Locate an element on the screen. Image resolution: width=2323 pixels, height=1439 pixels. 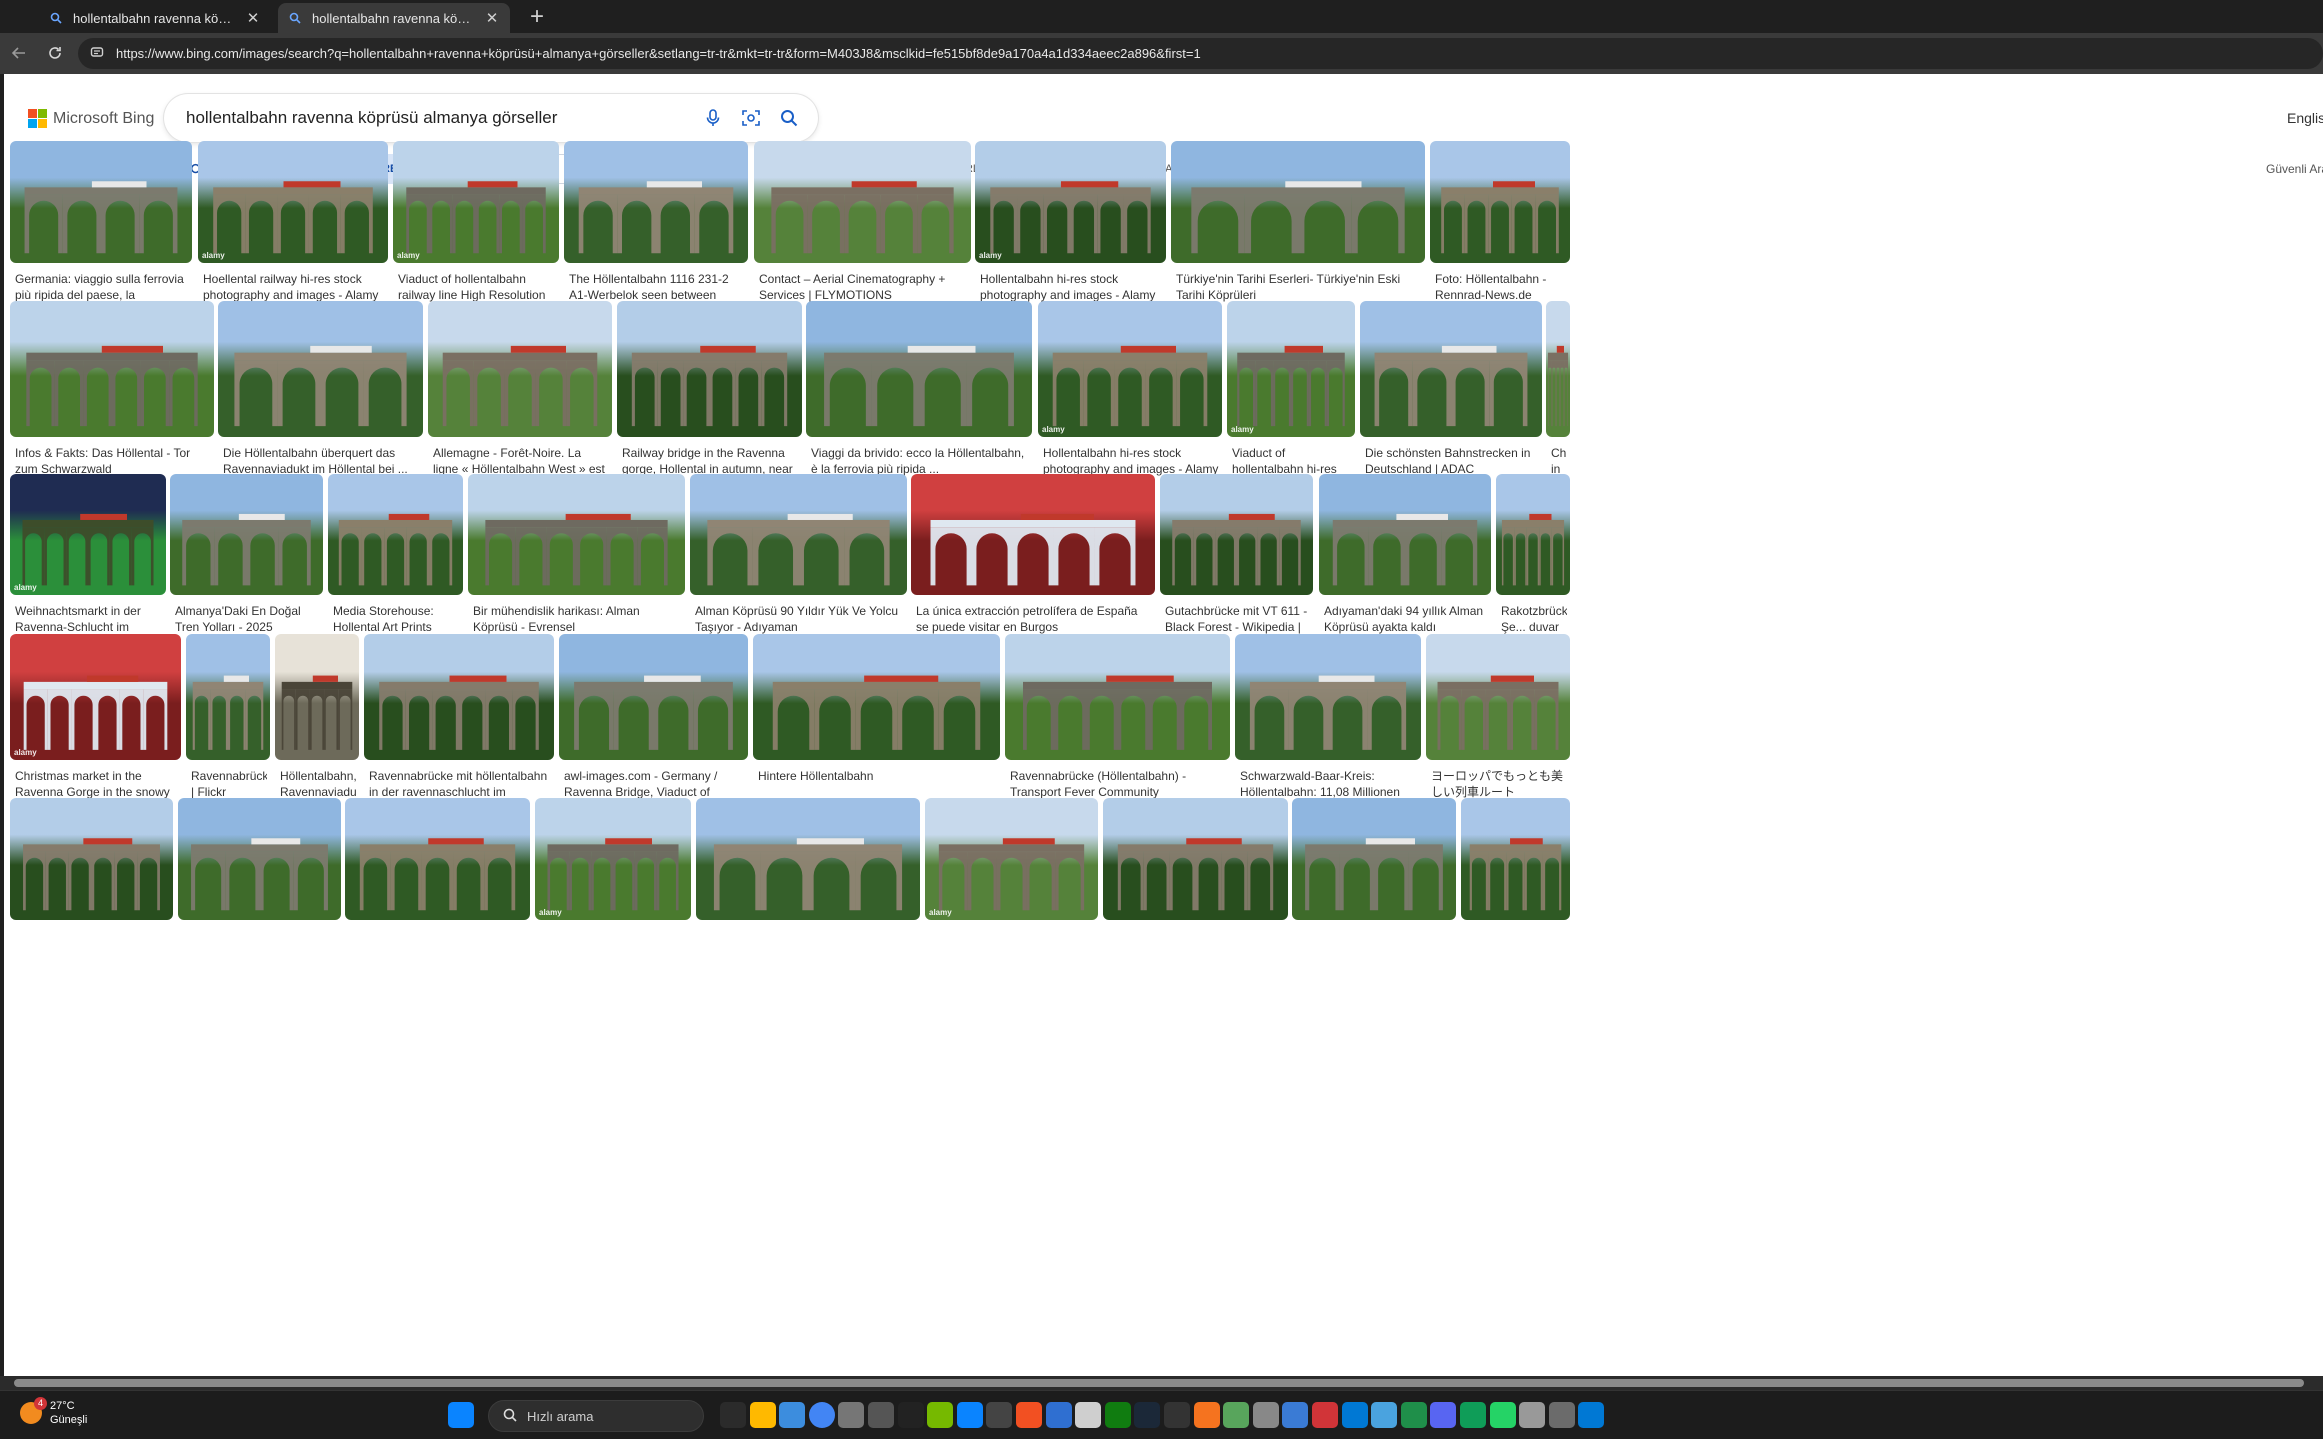
settings-gear-icon is located at coordinates (1265, 1415).